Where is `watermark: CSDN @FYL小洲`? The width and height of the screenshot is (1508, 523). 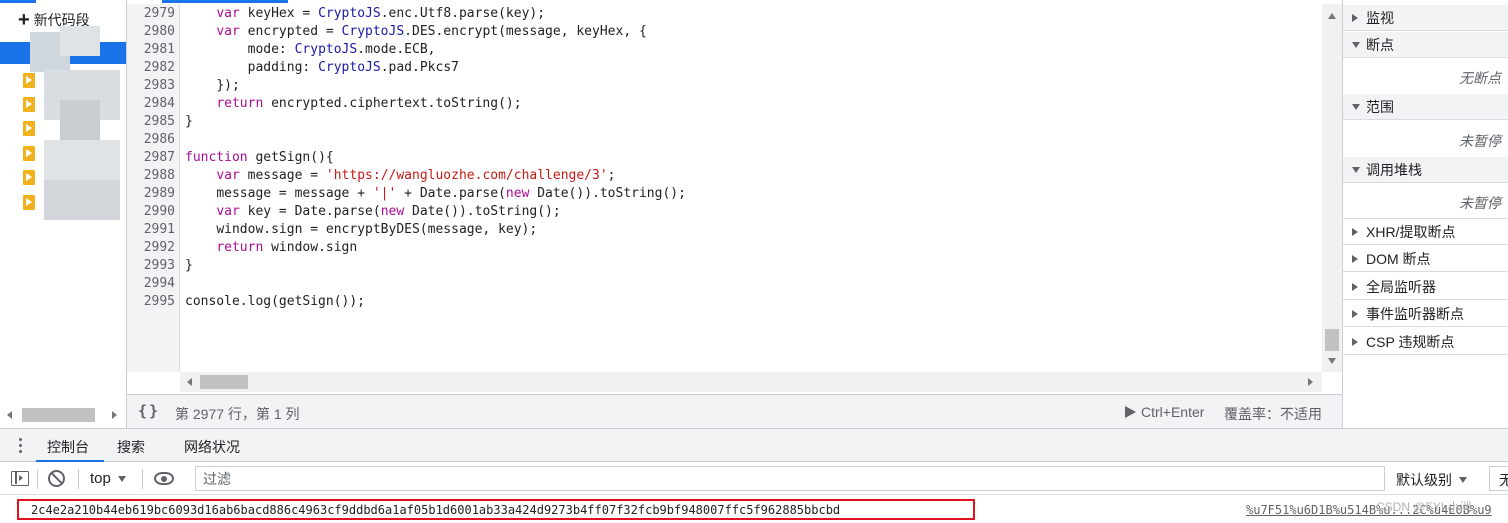
watermark: CSDN @FYL小洲 is located at coordinates (1424, 507).